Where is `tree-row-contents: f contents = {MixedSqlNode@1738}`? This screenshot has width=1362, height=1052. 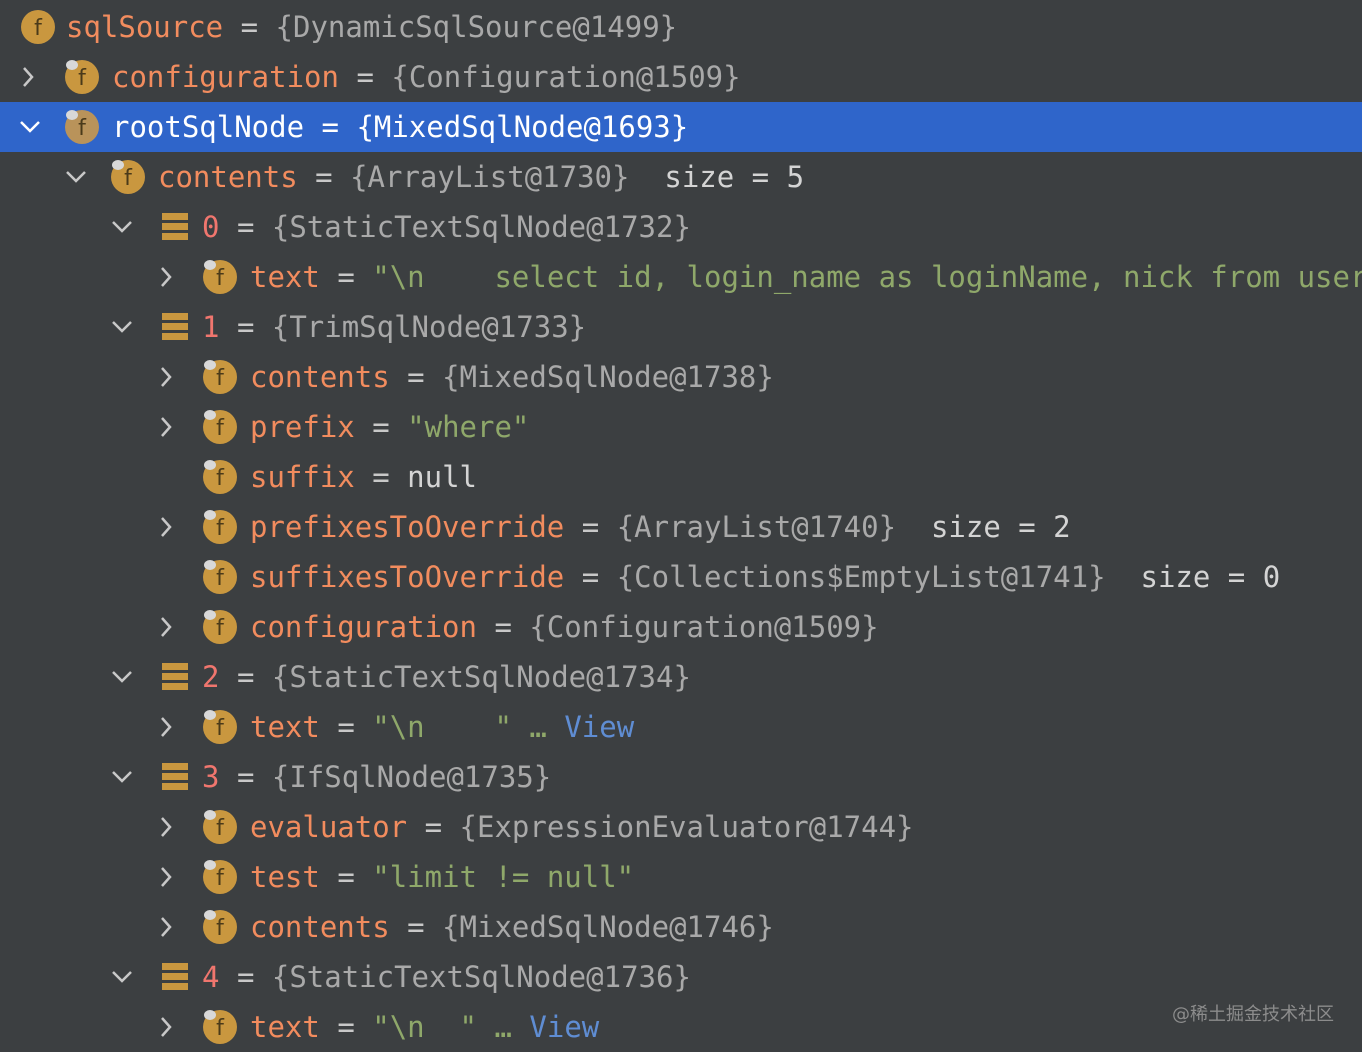
tree-row-contents: f contents = {MixedSqlNode@1738} is located at coordinates (681, 377).